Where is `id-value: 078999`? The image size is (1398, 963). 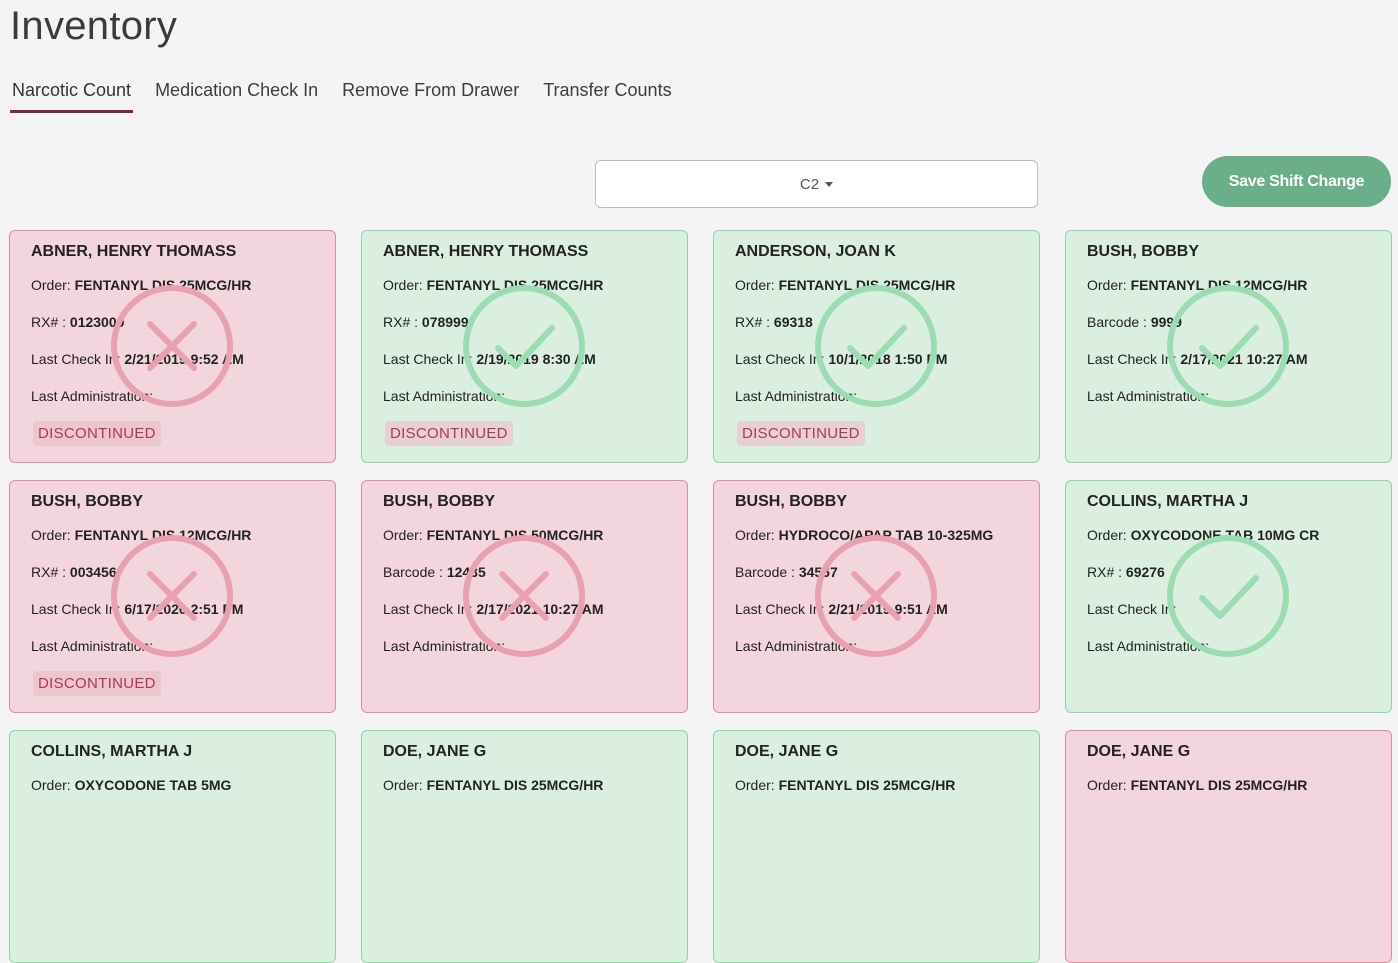
id-value: 078999 is located at coordinates (445, 322).